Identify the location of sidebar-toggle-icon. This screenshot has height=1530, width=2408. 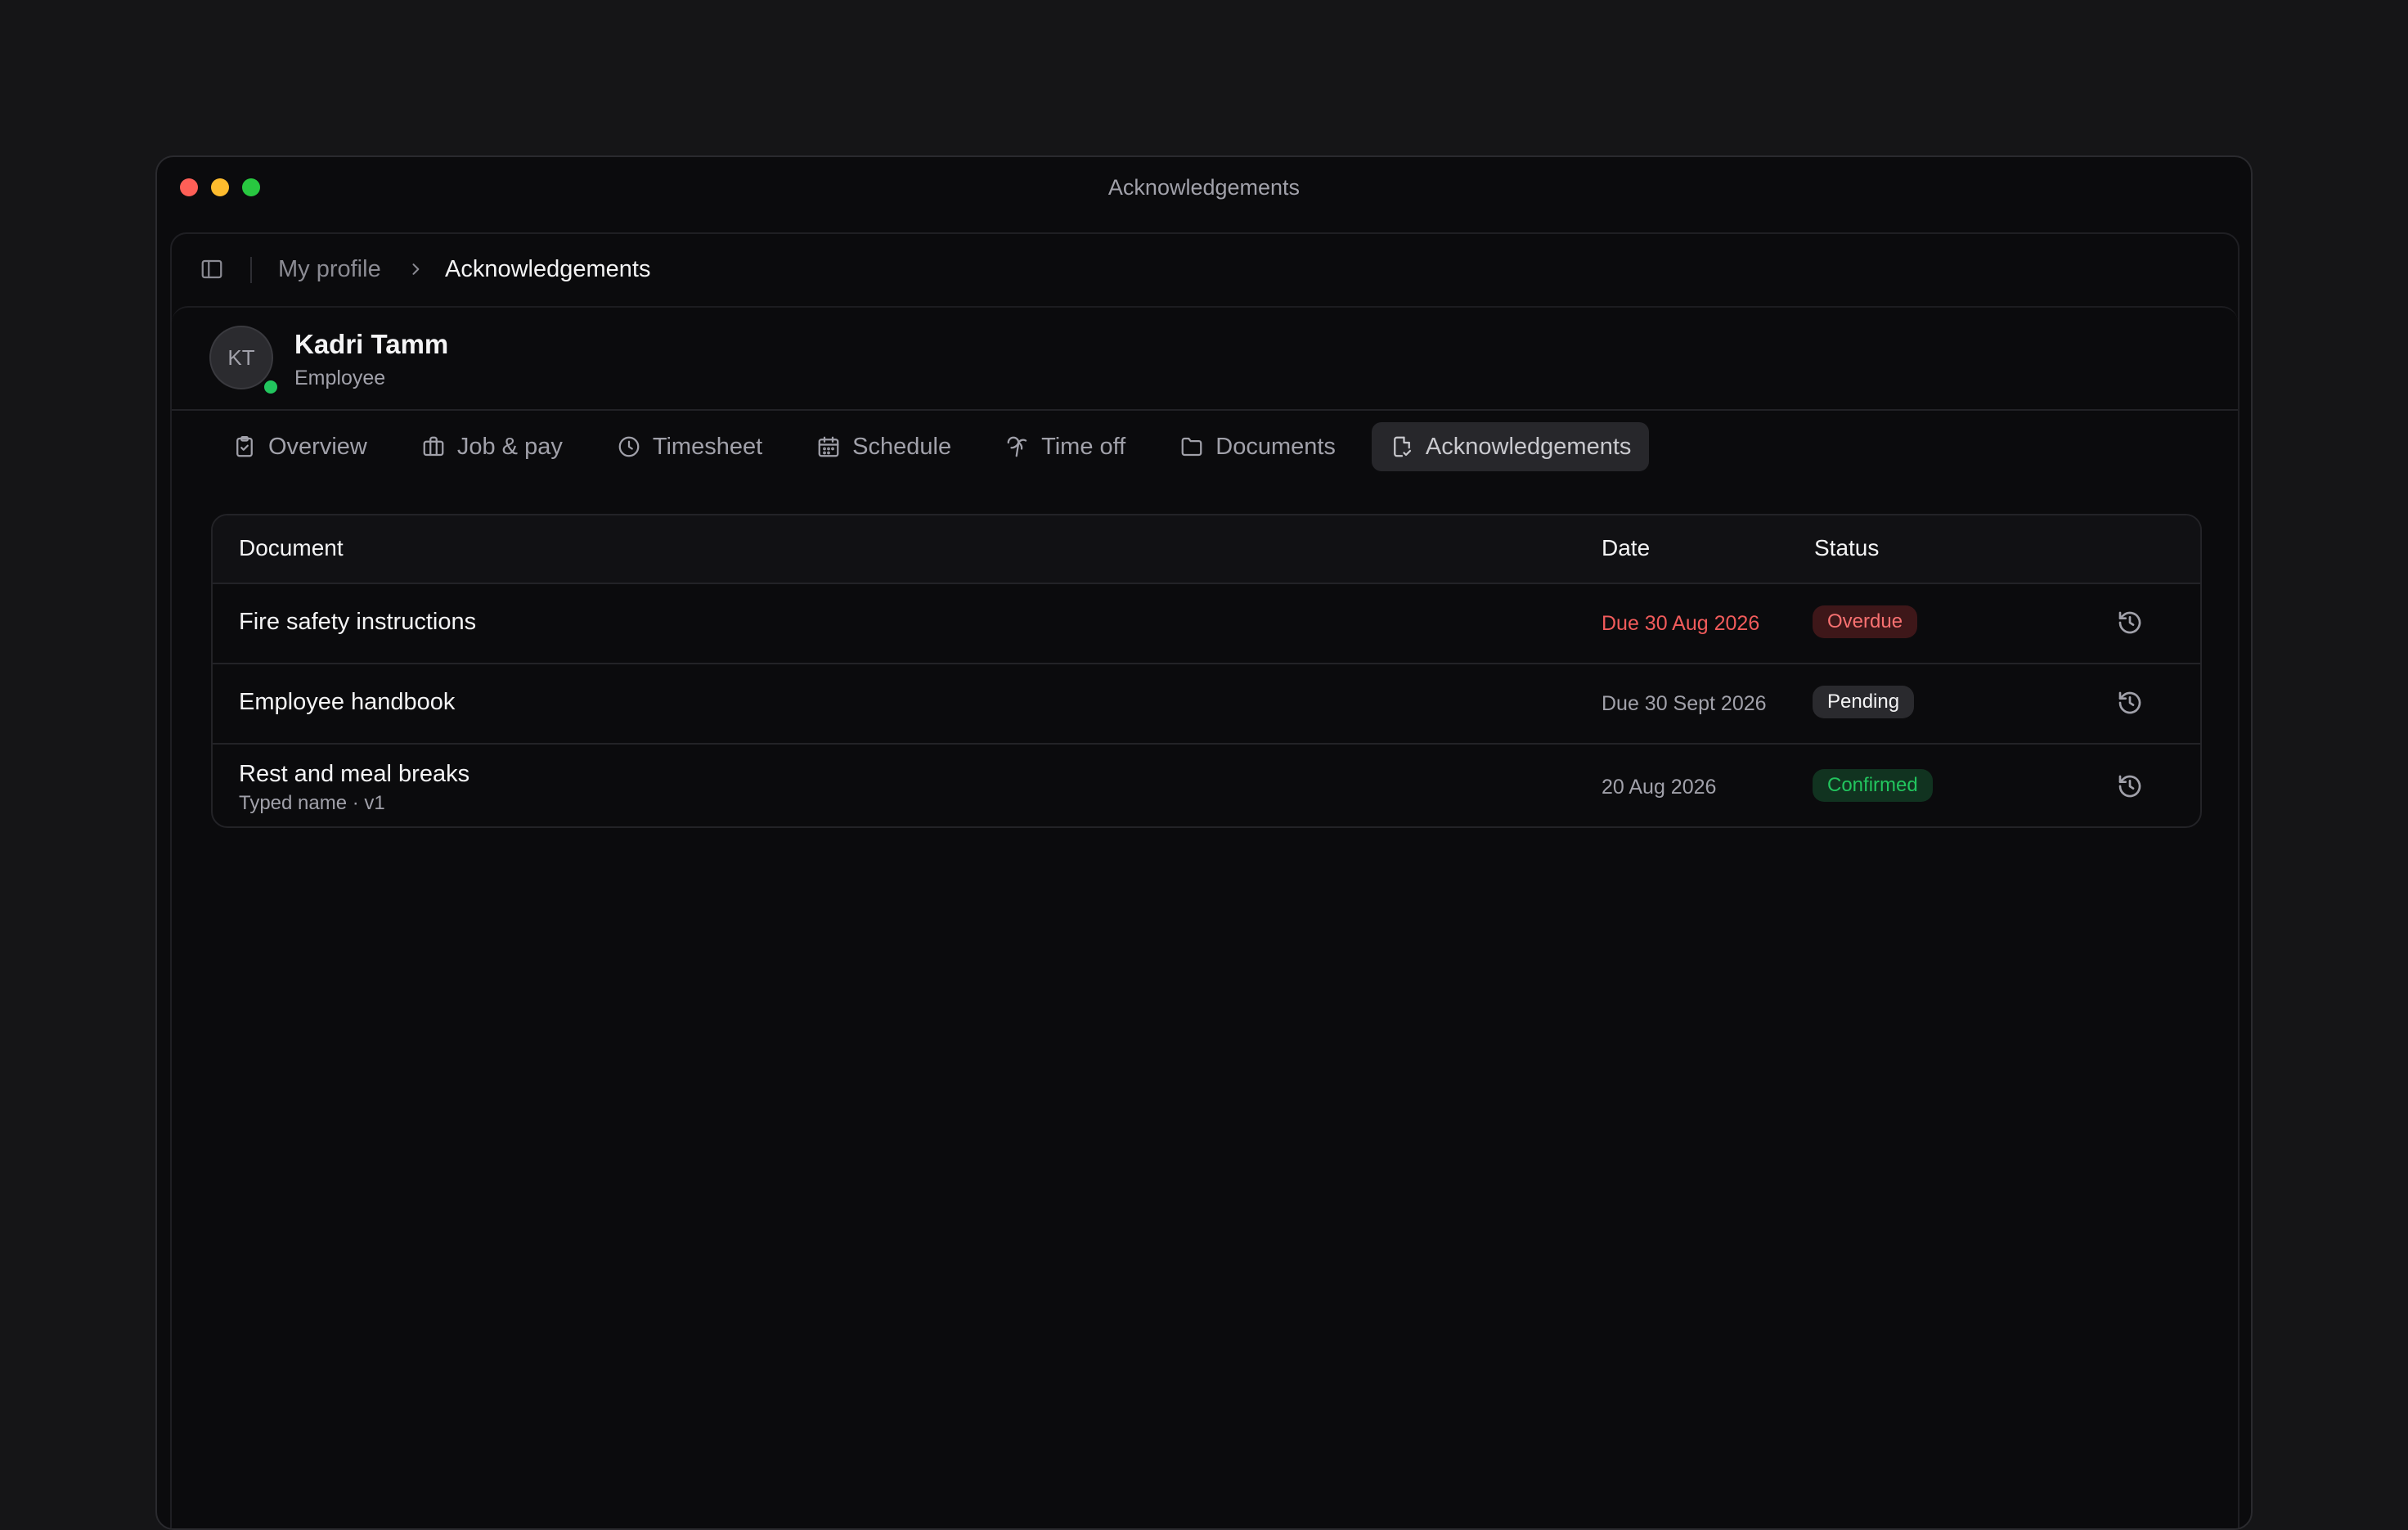
(212, 269).